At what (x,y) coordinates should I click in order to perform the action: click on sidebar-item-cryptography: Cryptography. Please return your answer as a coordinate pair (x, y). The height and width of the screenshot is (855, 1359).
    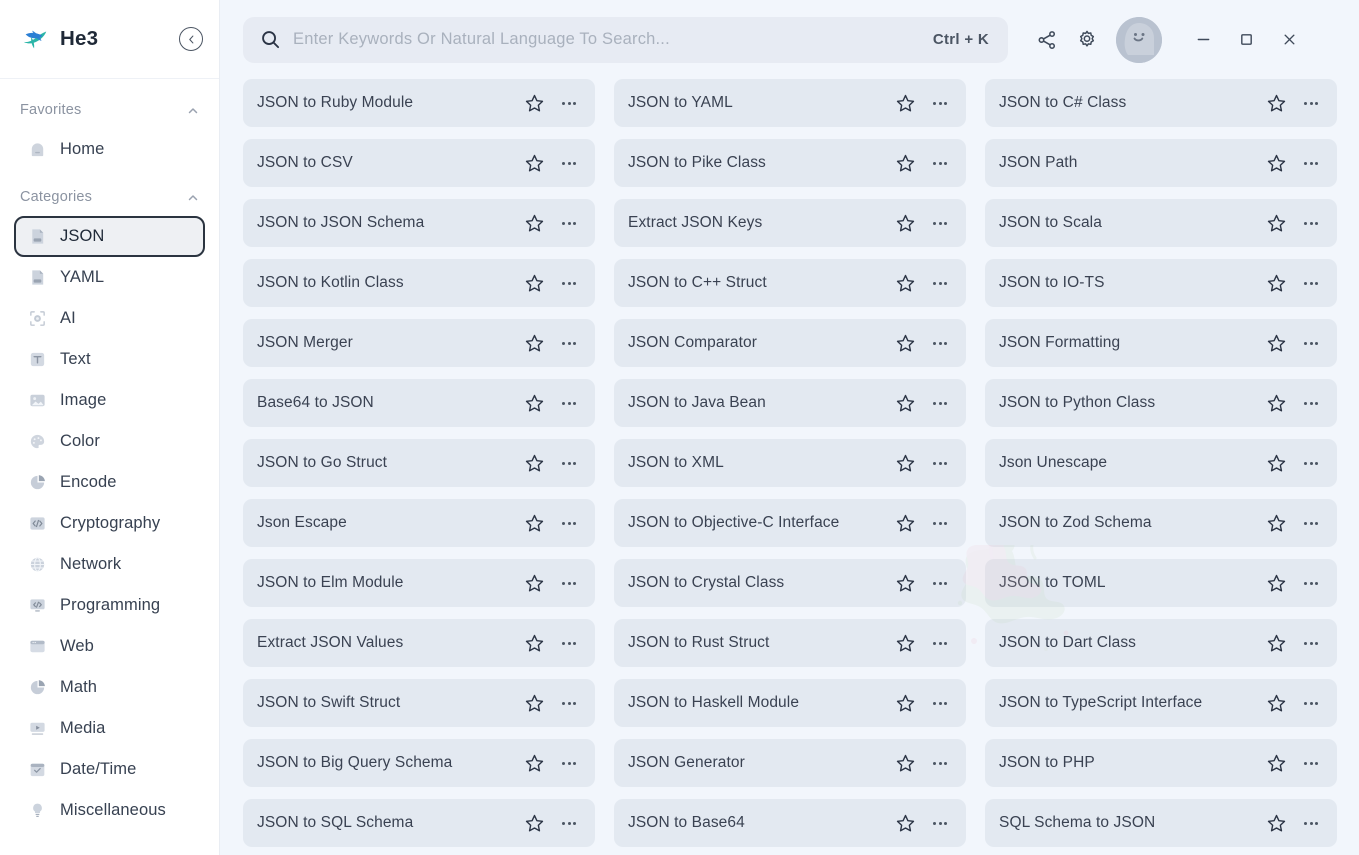
    Looking at the image, I should click on (109, 523).